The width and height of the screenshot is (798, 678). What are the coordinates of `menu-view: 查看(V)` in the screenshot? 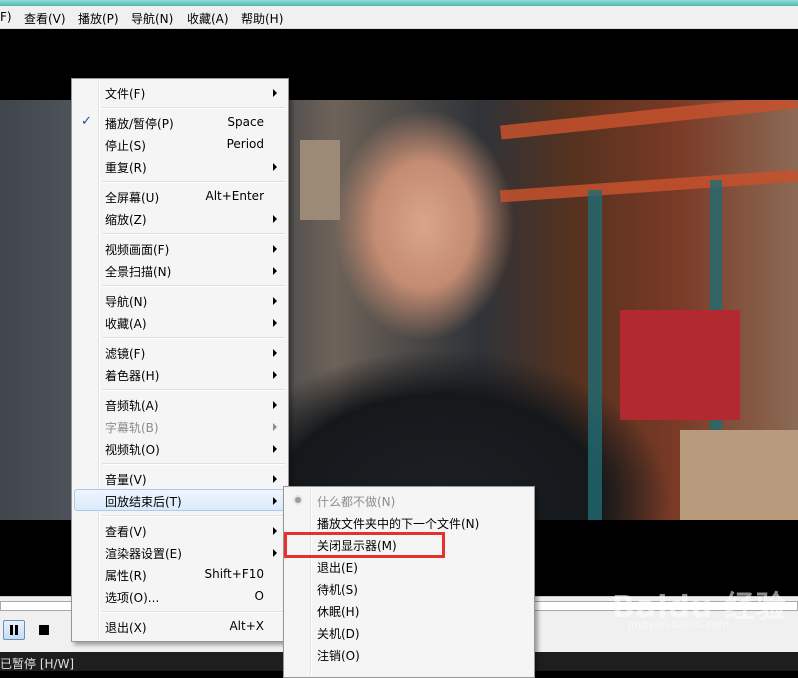 It's located at (45, 18).